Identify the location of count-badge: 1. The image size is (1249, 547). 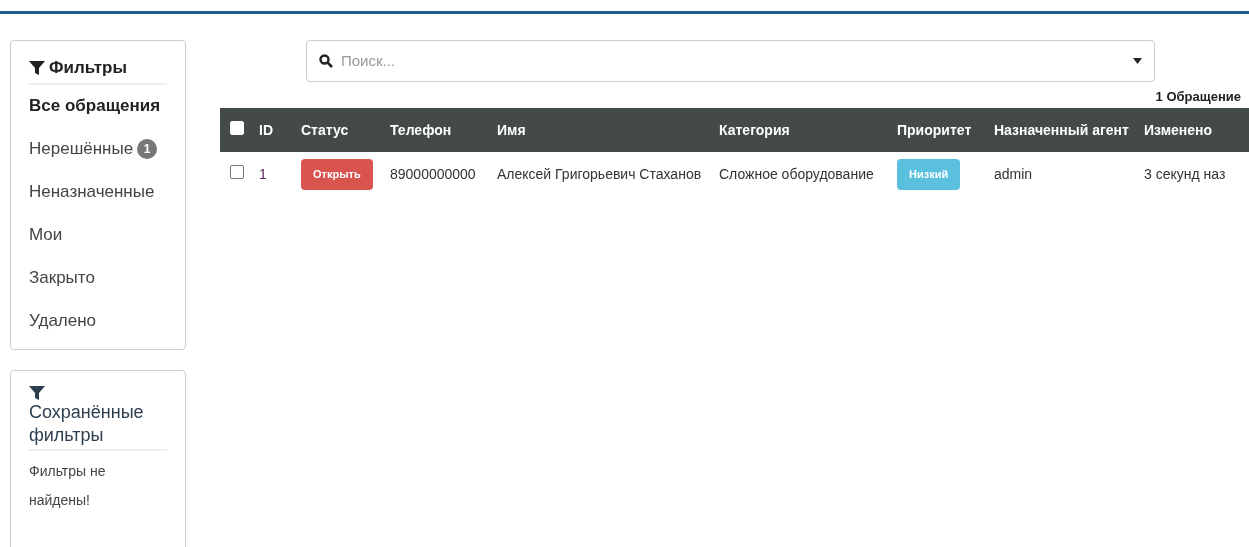
(147, 149).